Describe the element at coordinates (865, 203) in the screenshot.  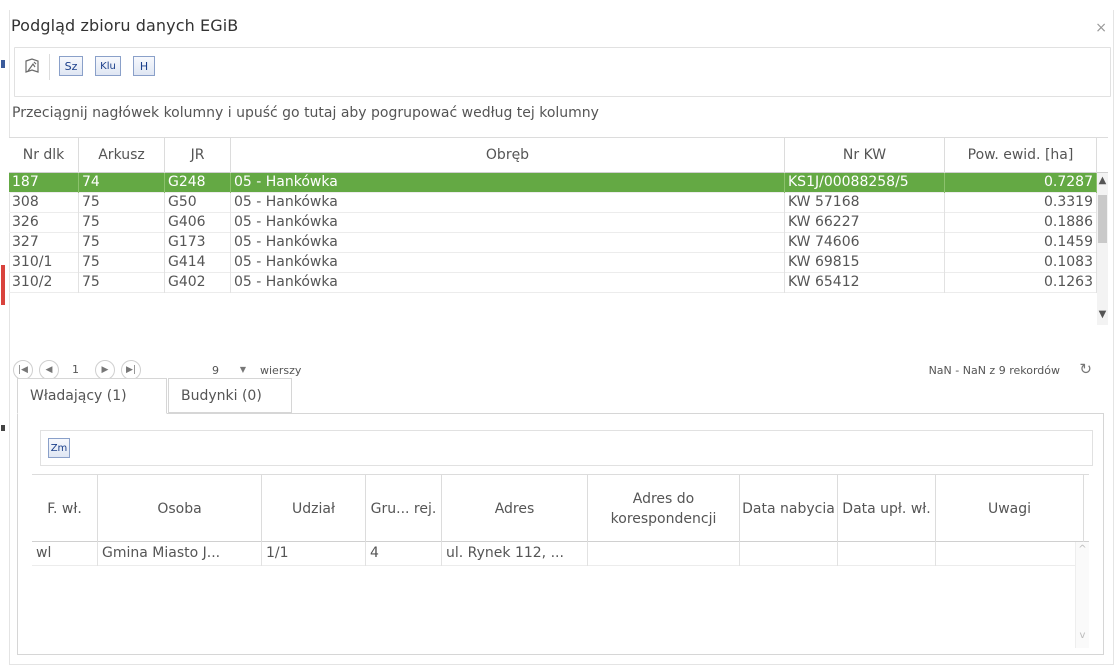
I see `cell-nr-kw: KW 57168` at that location.